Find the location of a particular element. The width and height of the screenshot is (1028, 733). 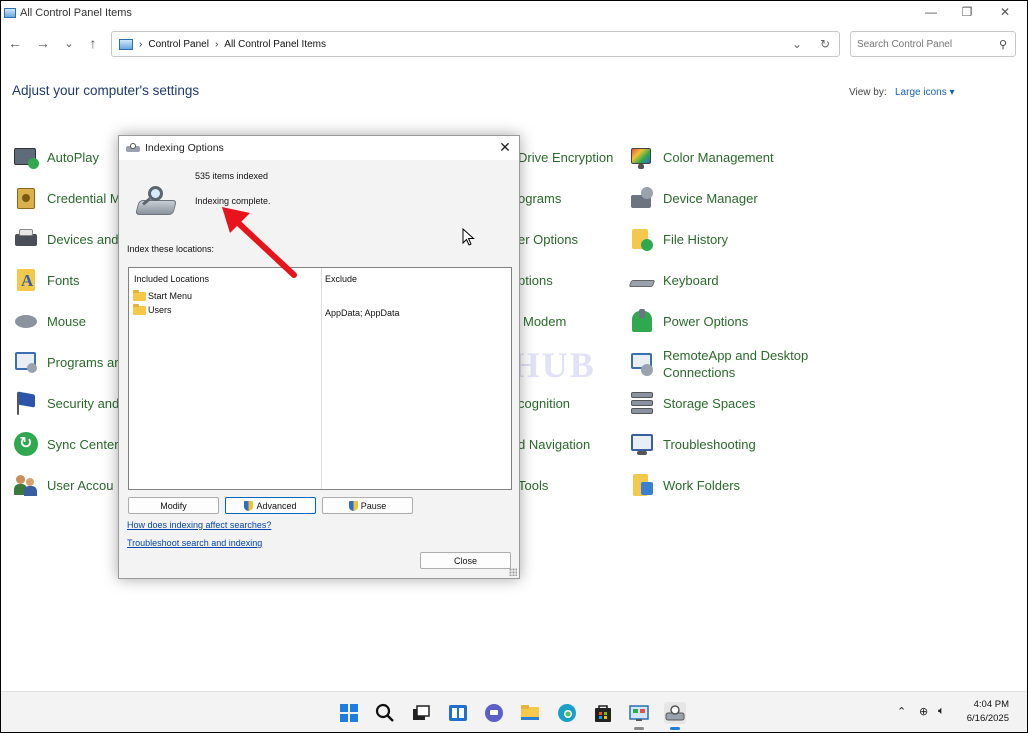

advanced-button: Advanced is located at coordinates (270, 505).